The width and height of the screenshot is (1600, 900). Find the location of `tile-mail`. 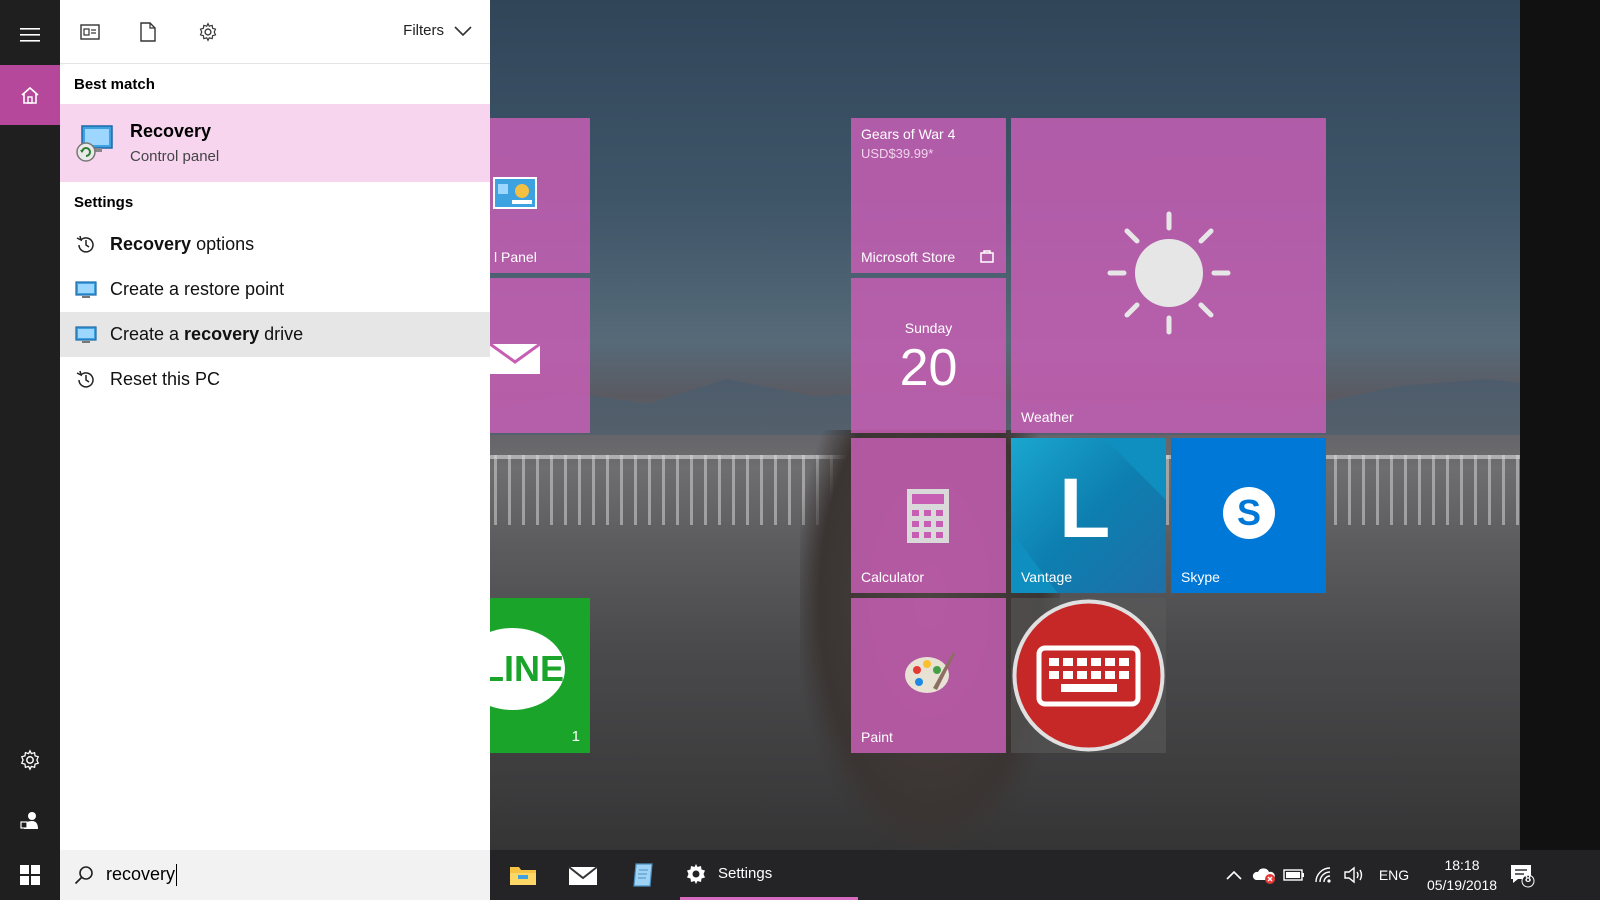

tile-mail is located at coordinates (540, 355).